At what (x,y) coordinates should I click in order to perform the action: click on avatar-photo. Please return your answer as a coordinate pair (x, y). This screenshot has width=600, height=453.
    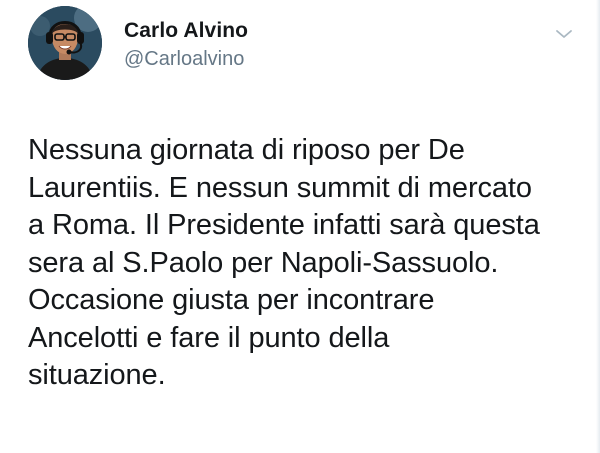
    Looking at the image, I should click on (65, 43).